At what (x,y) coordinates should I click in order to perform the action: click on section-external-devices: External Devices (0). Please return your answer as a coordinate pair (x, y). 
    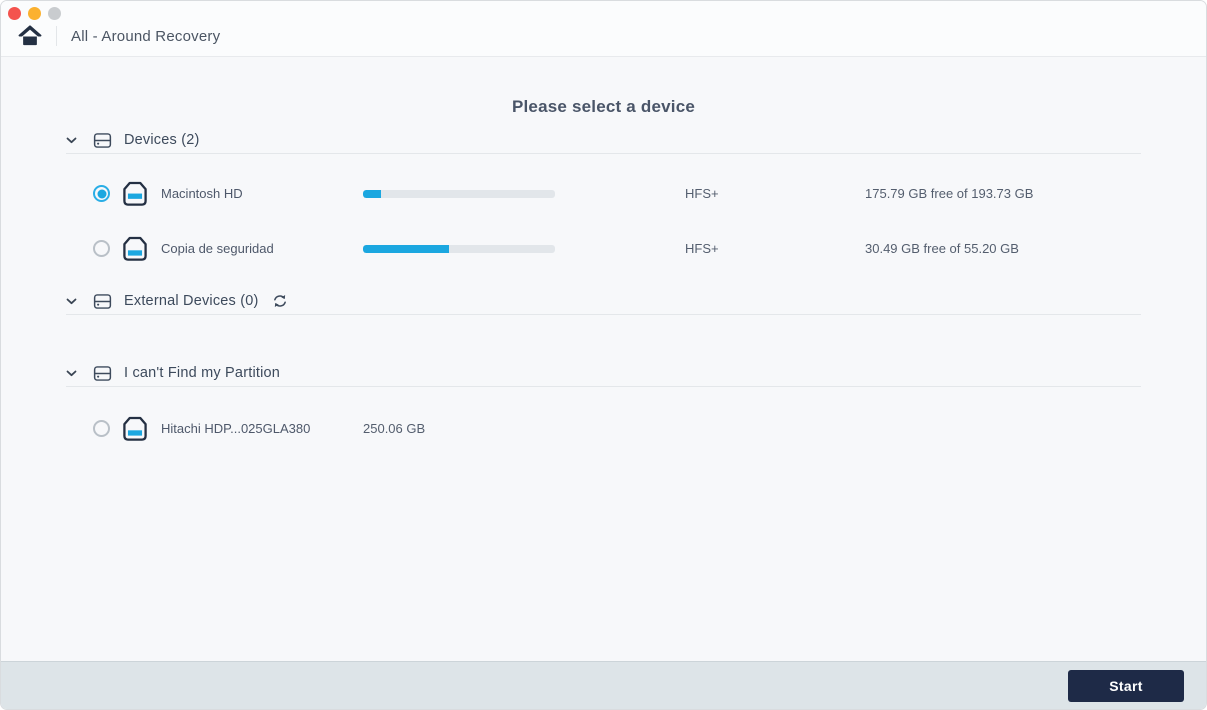
    Looking at the image, I should click on (603, 301).